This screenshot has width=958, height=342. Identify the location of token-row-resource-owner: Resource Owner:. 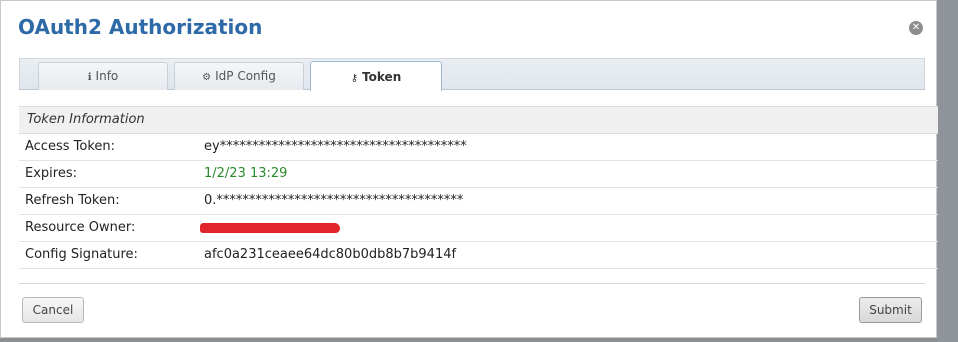
(478, 228).